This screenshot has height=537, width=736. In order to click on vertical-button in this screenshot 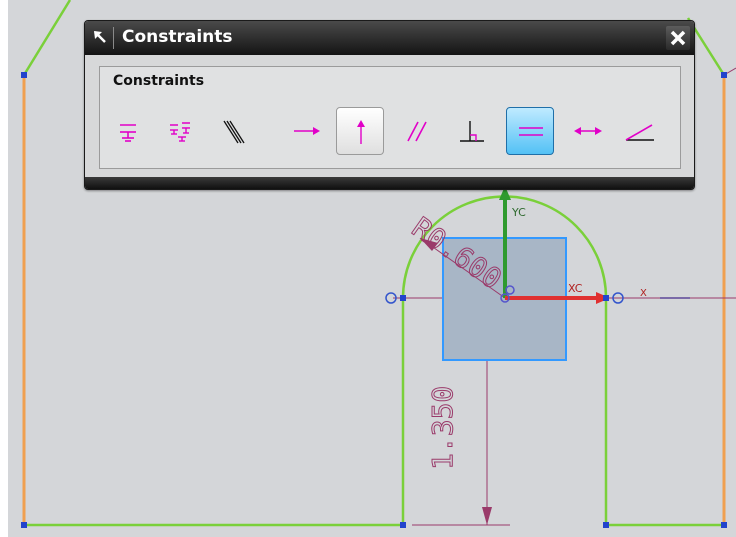, I will do `click(360, 131)`.